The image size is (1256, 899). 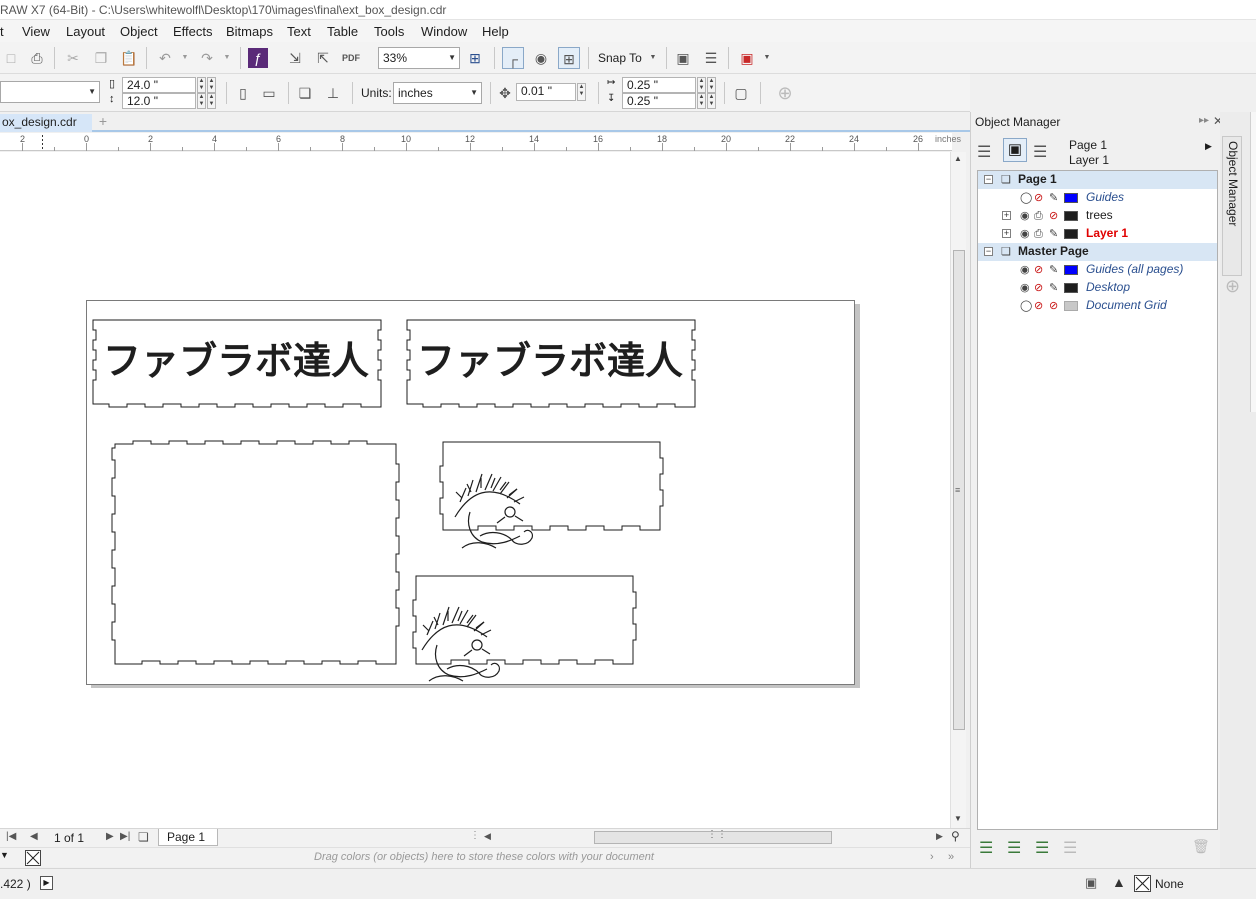 What do you see at coordinates (1026, 198) in the screenshot?
I see `visibility-off-icon: ◯` at bounding box center [1026, 198].